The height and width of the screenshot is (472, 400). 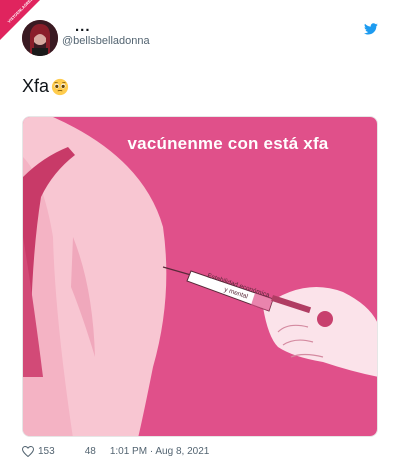 I want to click on pleading-face-icon, so click(x=60, y=86).